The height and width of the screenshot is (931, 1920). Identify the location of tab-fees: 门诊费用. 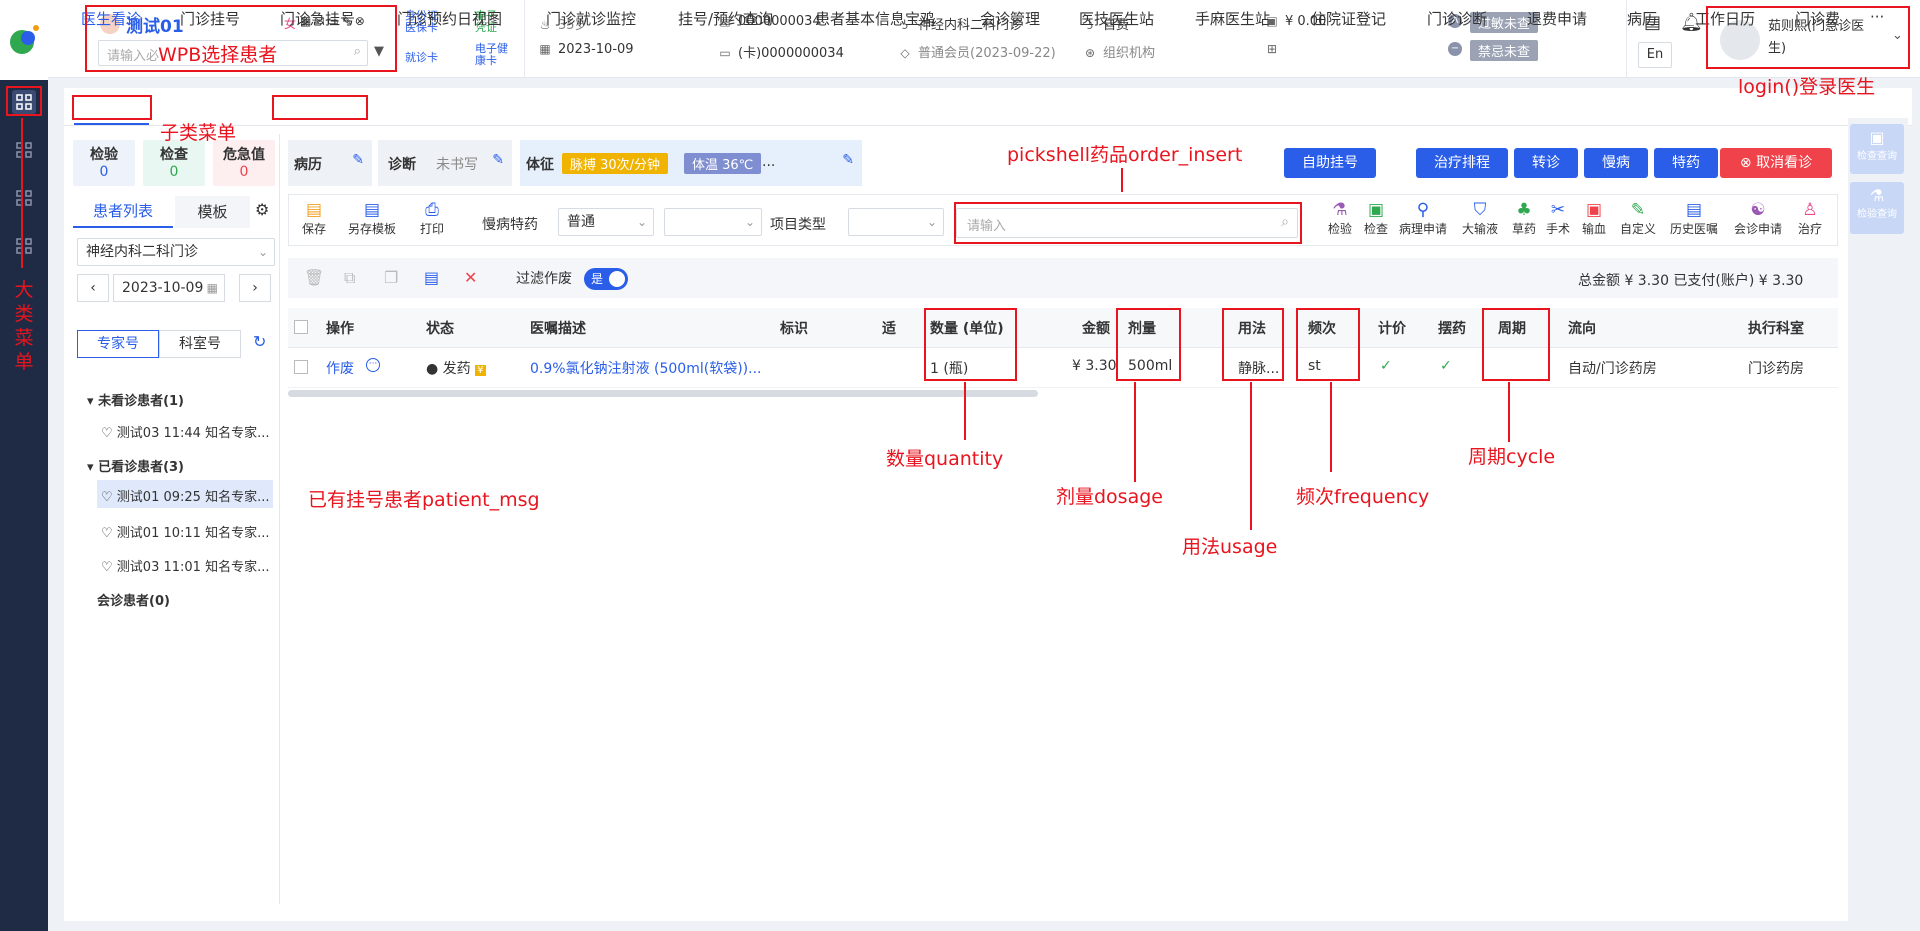
(1818, 18).